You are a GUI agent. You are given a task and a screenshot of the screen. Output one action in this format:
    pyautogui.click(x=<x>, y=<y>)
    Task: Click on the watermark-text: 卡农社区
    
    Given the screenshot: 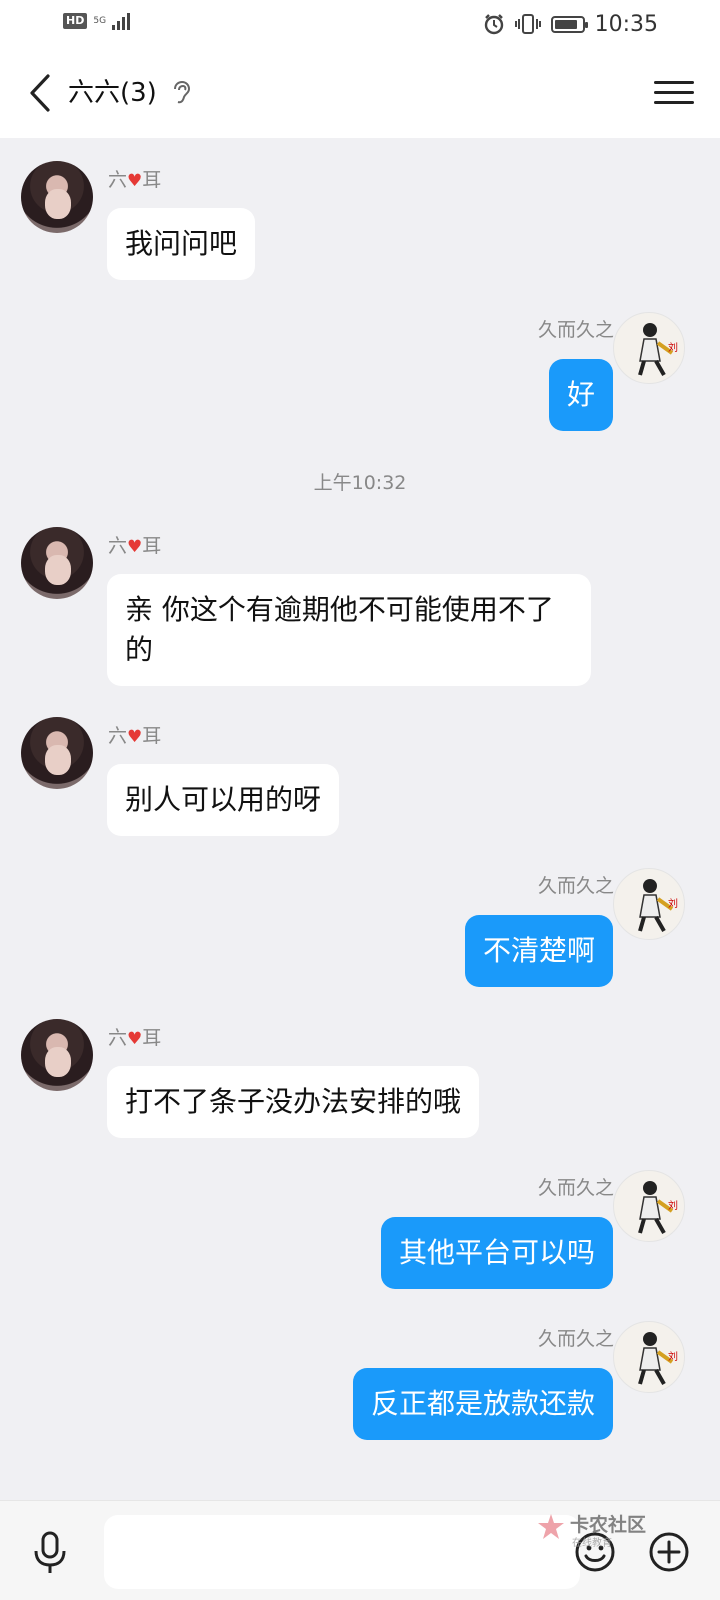 What is the action you would take?
    pyautogui.click(x=608, y=1525)
    